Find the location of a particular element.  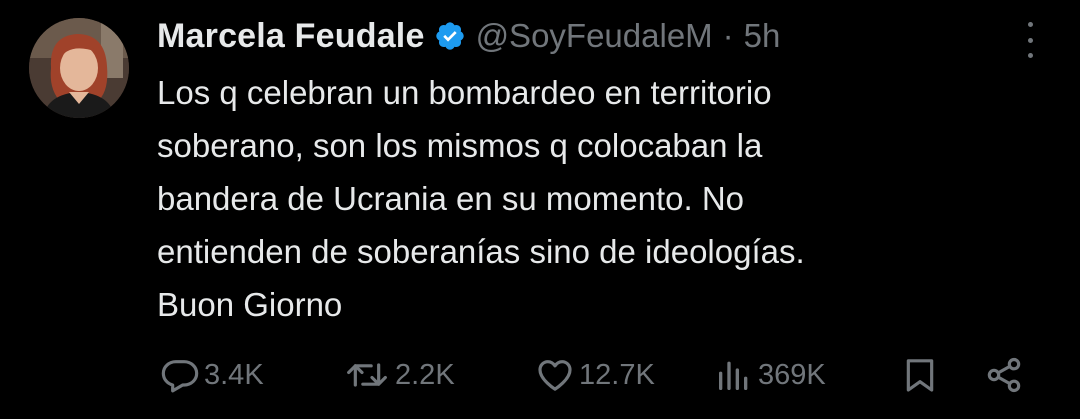

bookmark-icon is located at coordinates (920, 375).